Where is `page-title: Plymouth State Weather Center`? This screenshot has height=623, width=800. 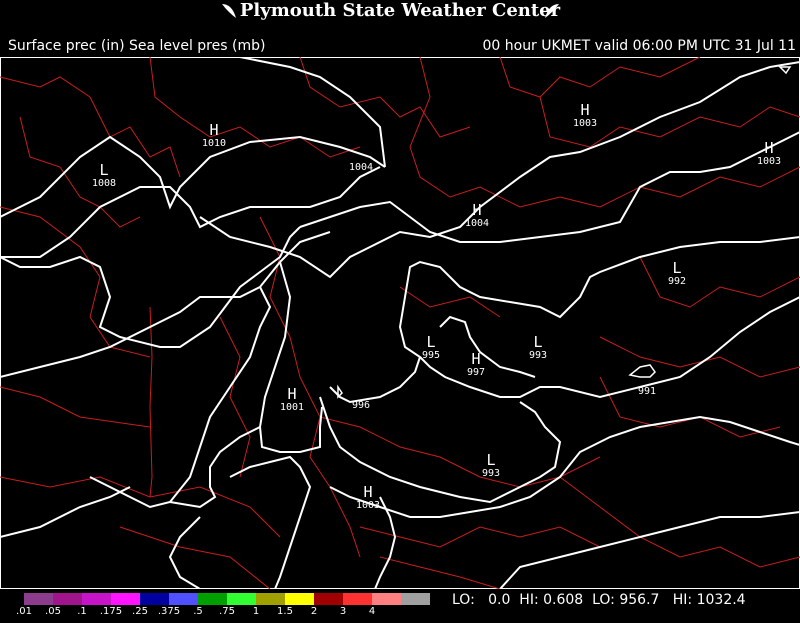 page-title: Plymouth State Weather Center is located at coordinates (400, 10).